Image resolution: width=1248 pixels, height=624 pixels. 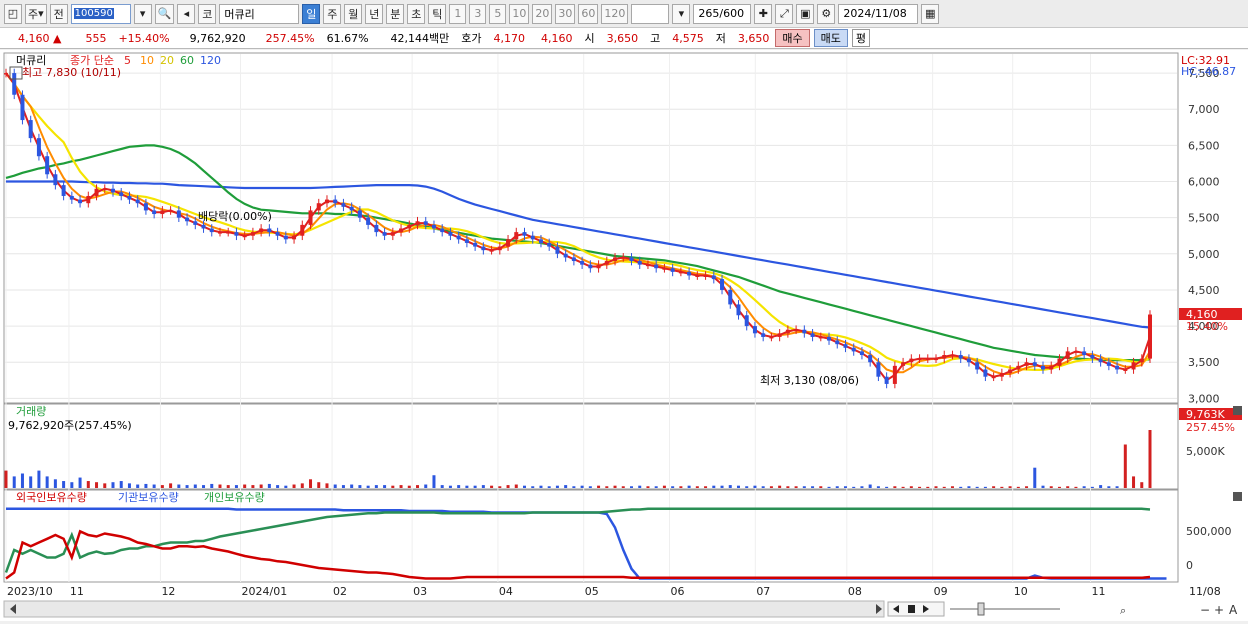 What do you see at coordinates (70, 425) in the screenshot?
I see `volume-pane-value: 9,762,920주(257.45%)` at bounding box center [70, 425].